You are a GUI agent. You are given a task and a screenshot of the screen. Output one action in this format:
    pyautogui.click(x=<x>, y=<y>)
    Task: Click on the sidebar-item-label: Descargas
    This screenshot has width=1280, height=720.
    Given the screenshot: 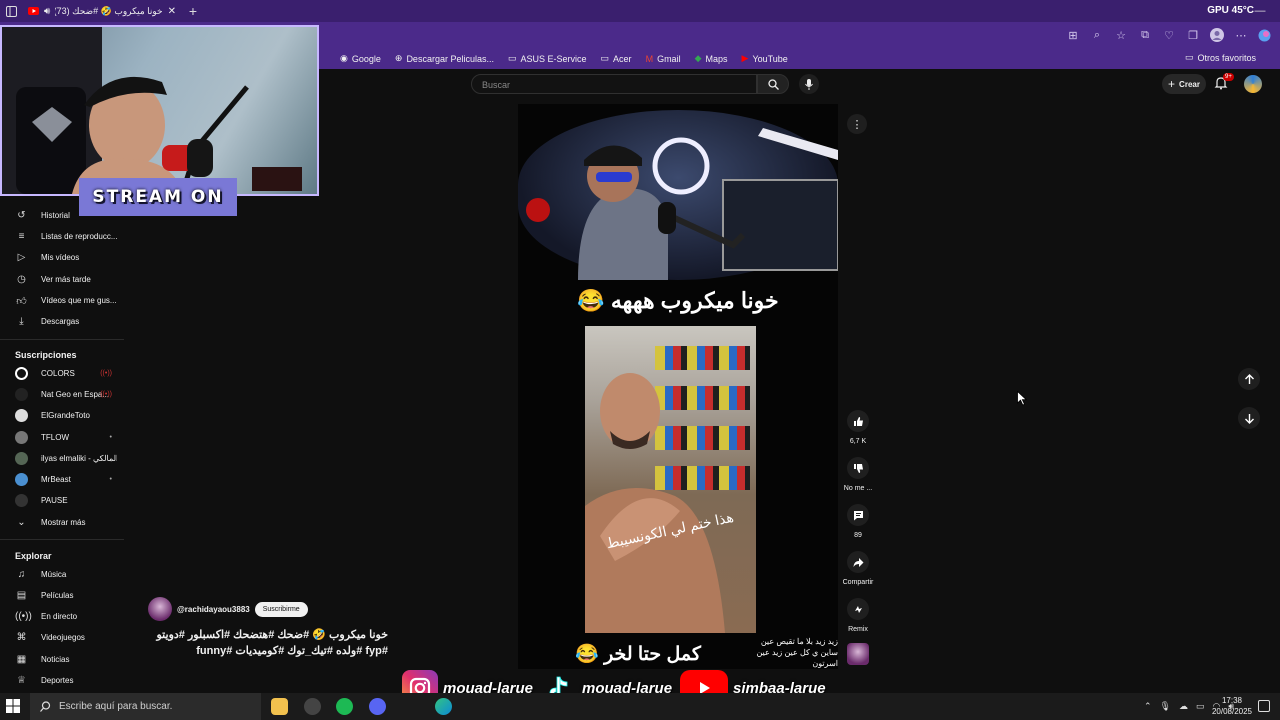 What is the action you would take?
    pyautogui.click(x=60, y=321)
    